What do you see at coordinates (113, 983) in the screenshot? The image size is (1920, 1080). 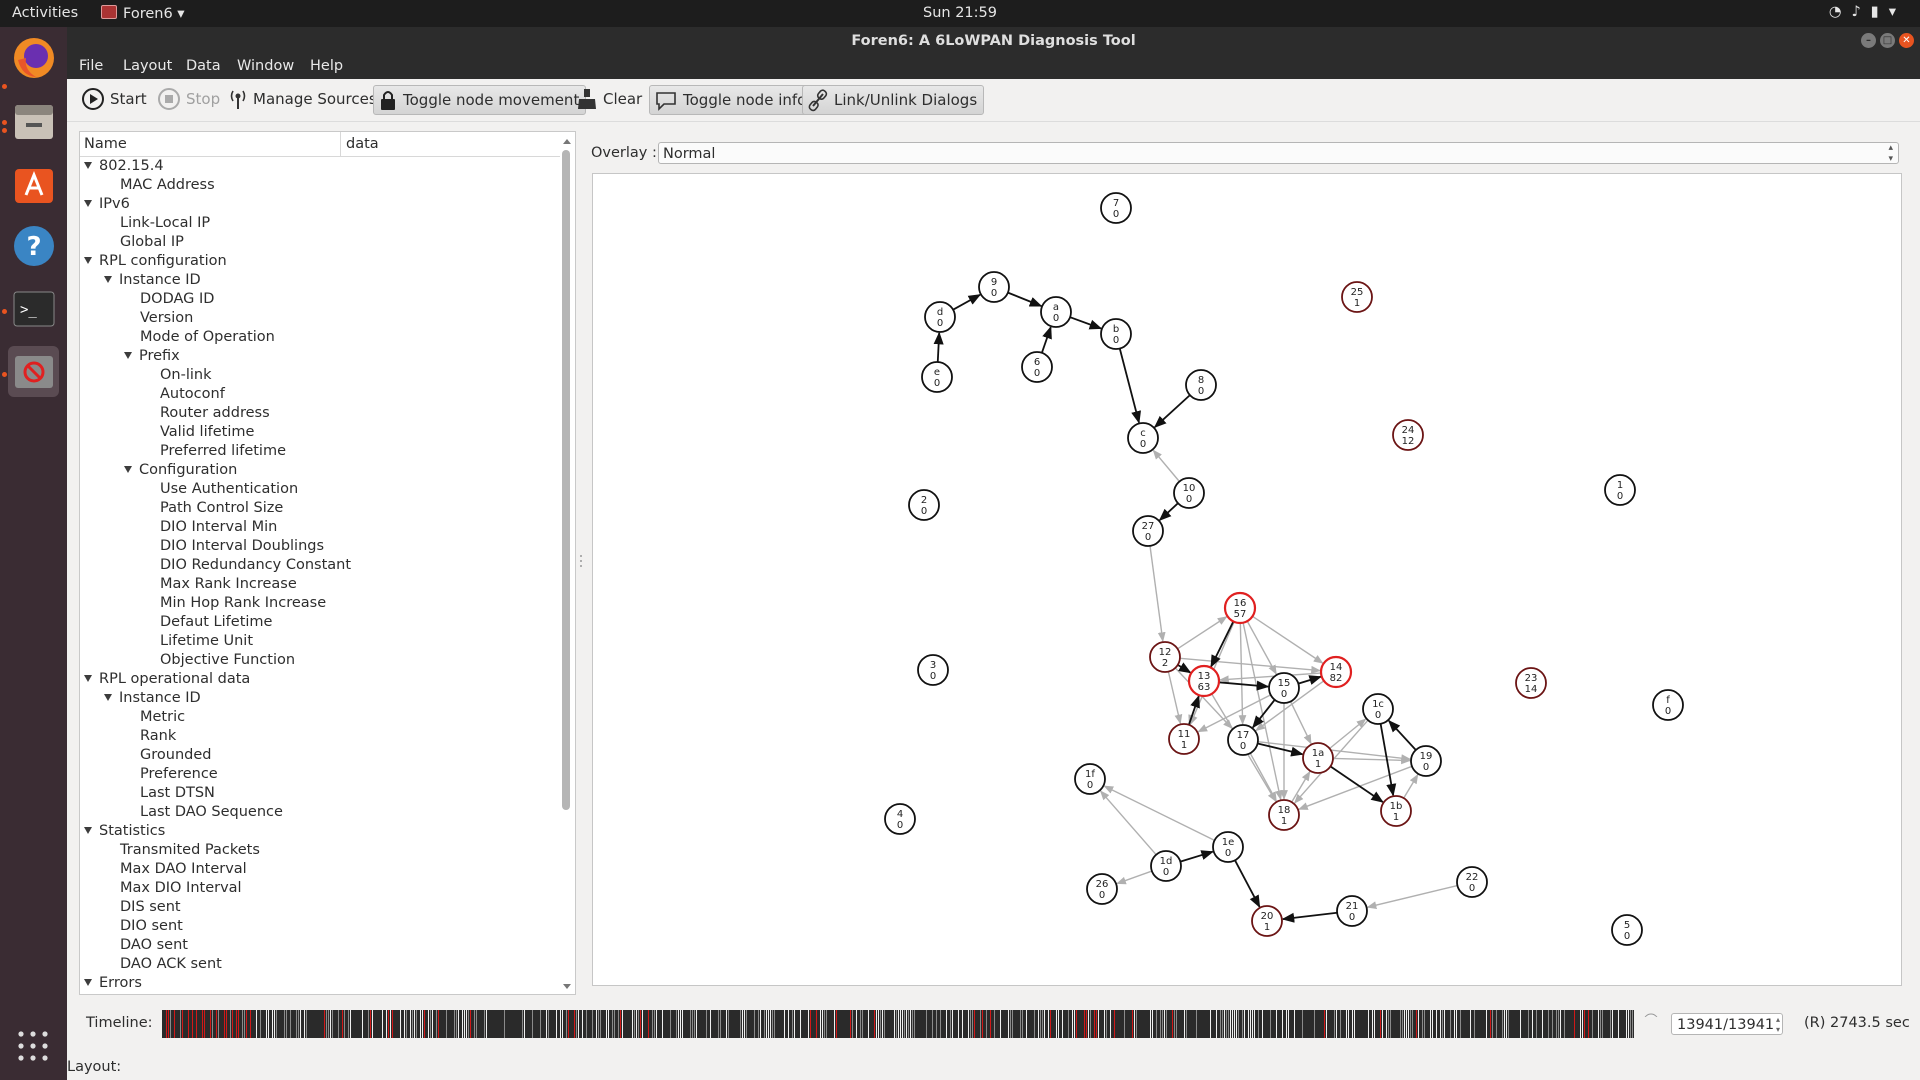 I see `tree-row: Errors` at bounding box center [113, 983].